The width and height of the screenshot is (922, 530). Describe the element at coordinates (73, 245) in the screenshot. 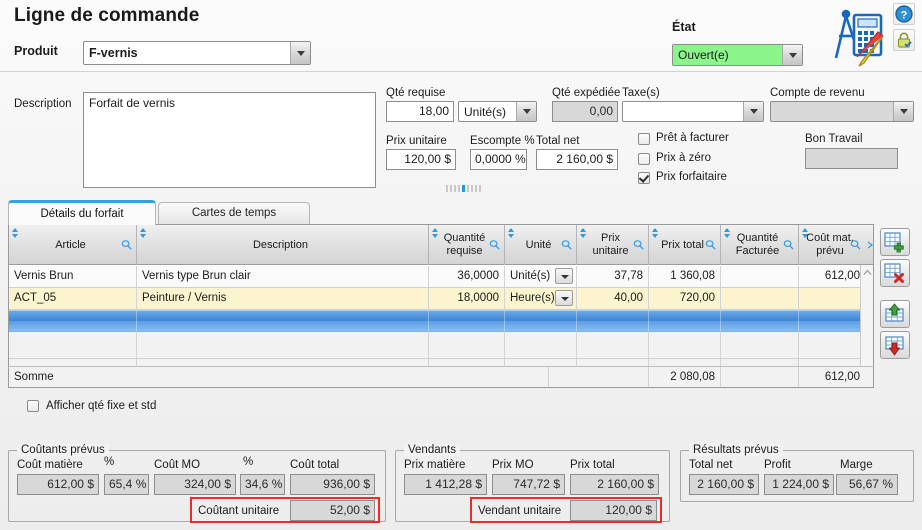

I see `column-header-article: Article` at that location.